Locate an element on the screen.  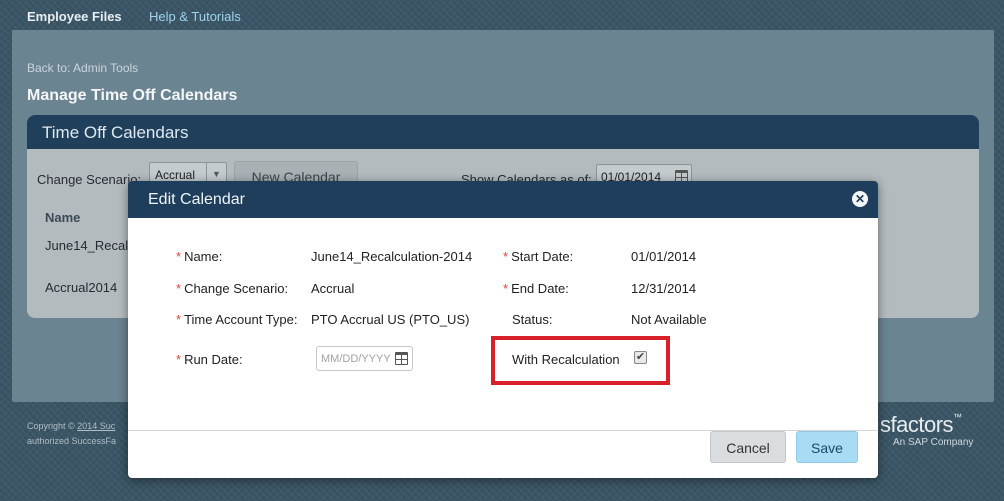
logo-wordmark: sfactors is located at coordinates (917, 424).